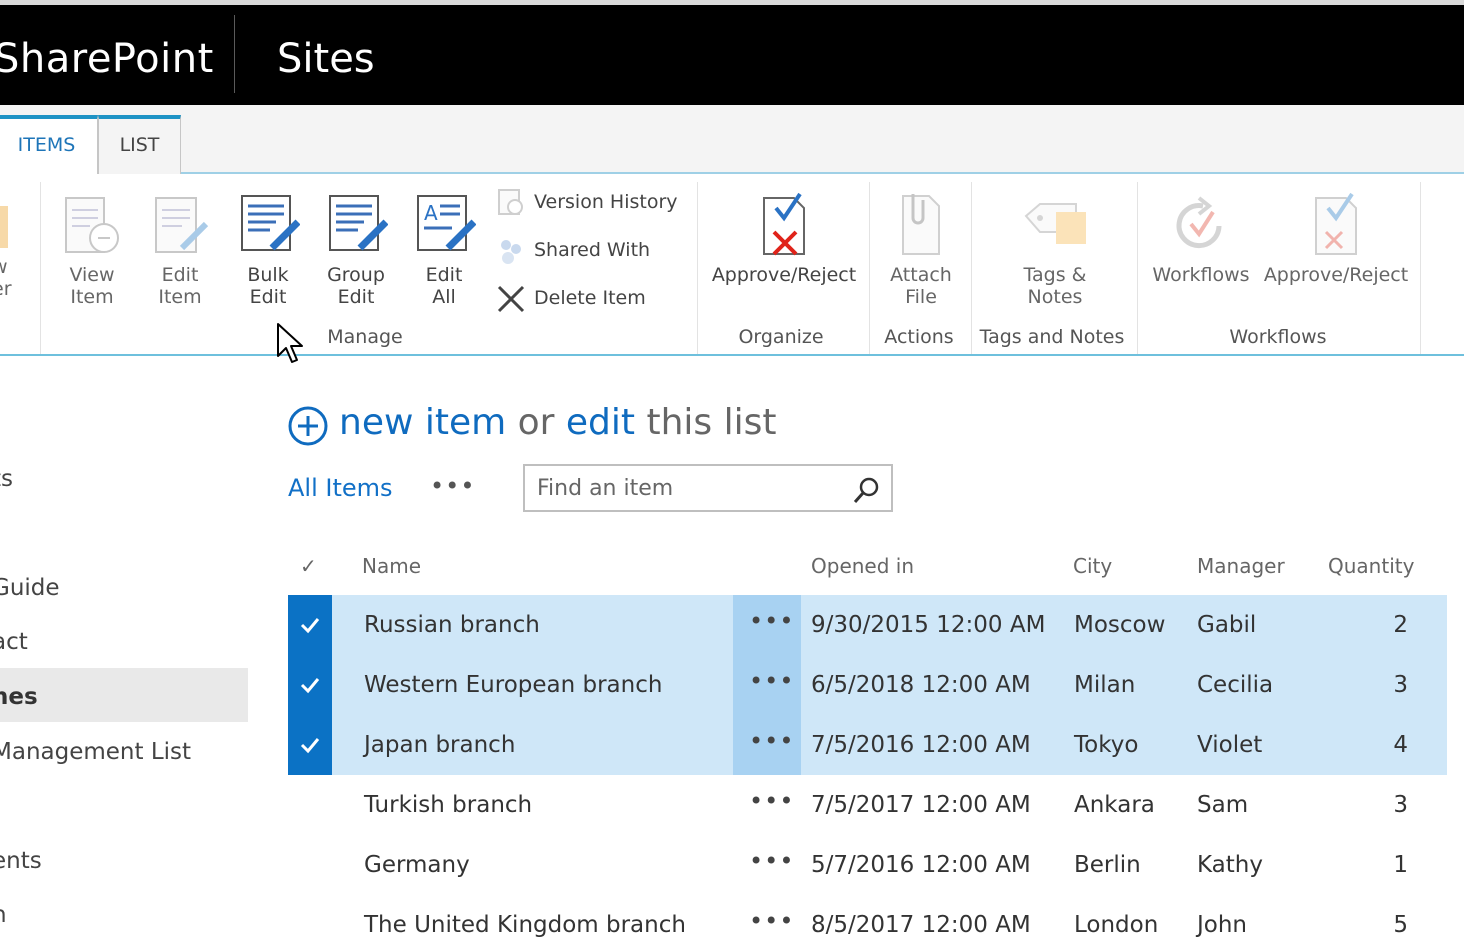 The height and width of the screenshot is (950, 1464). Describe the element at coordinates (308, 426) in the screenshot. I see `add-circle-icon` at that location.